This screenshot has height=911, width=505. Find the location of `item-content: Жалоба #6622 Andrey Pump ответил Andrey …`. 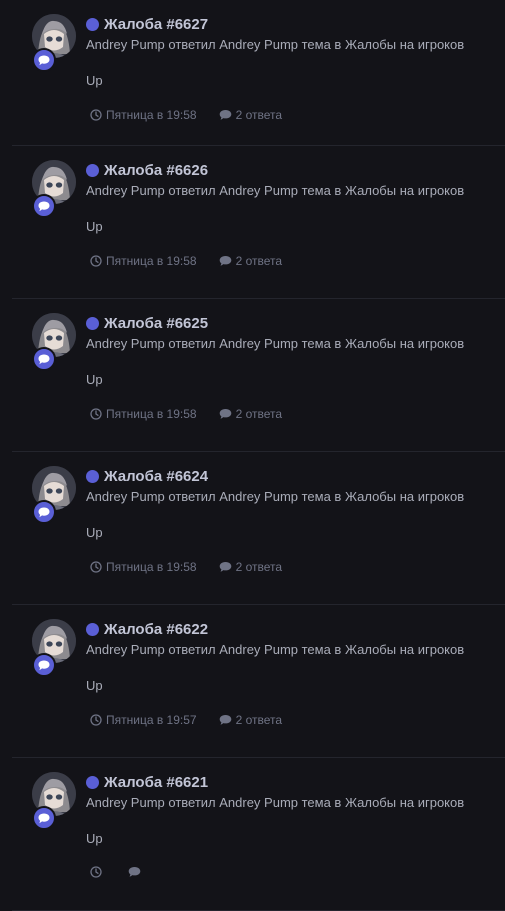

item-content: Жалоба #6622 Andrey Pump ответил Andrey … is located at coordinates (295, 673).